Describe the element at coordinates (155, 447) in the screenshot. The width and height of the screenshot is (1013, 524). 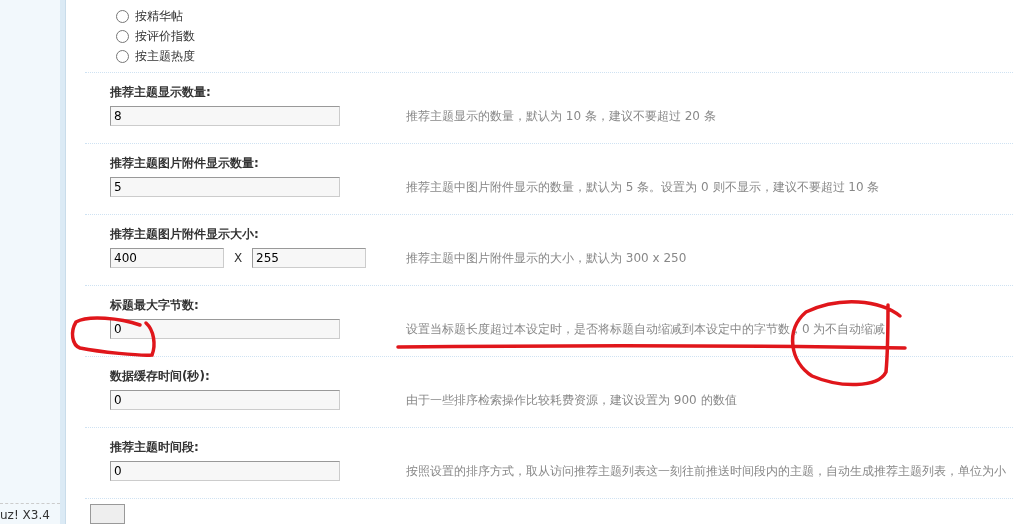
I see `setting-label: 推荐主题时间段:` at that location.